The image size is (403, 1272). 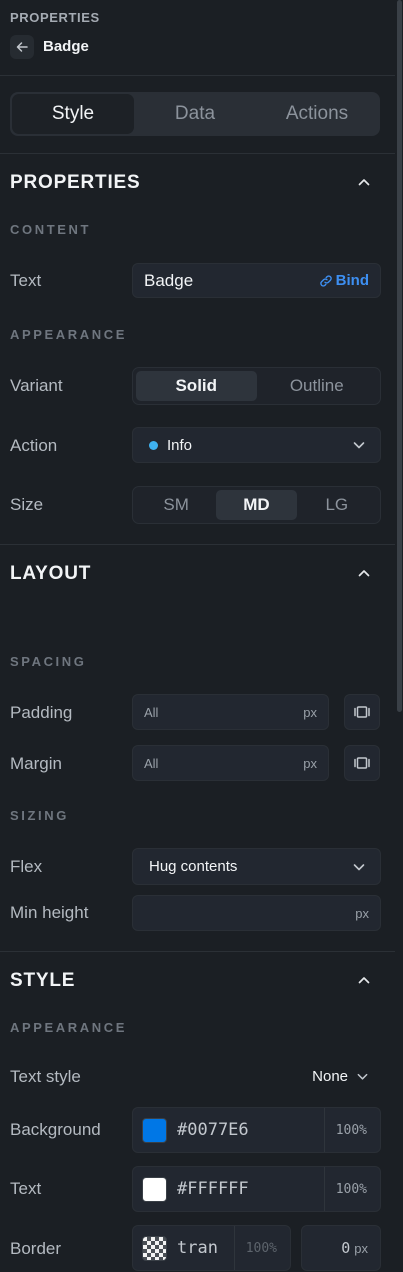 What do you see at coordinates (325, 280) in the screenshot?
I see `link-icon` at bounding box center [325, 280].